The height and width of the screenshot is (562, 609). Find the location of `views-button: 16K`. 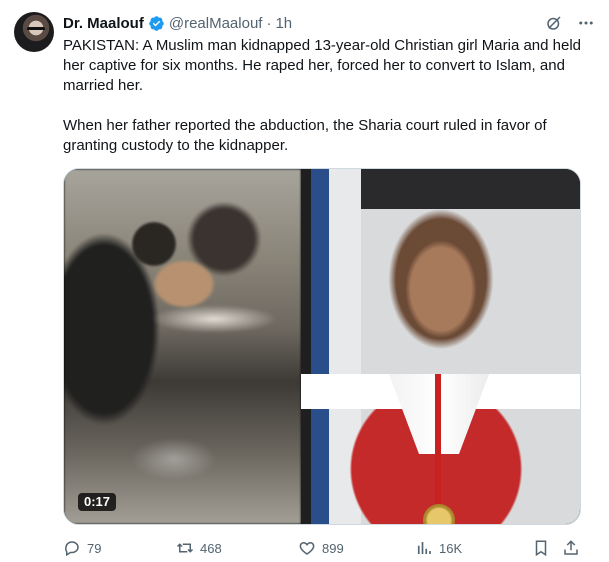

views-button: 16K is located at coordinates (438, 548).